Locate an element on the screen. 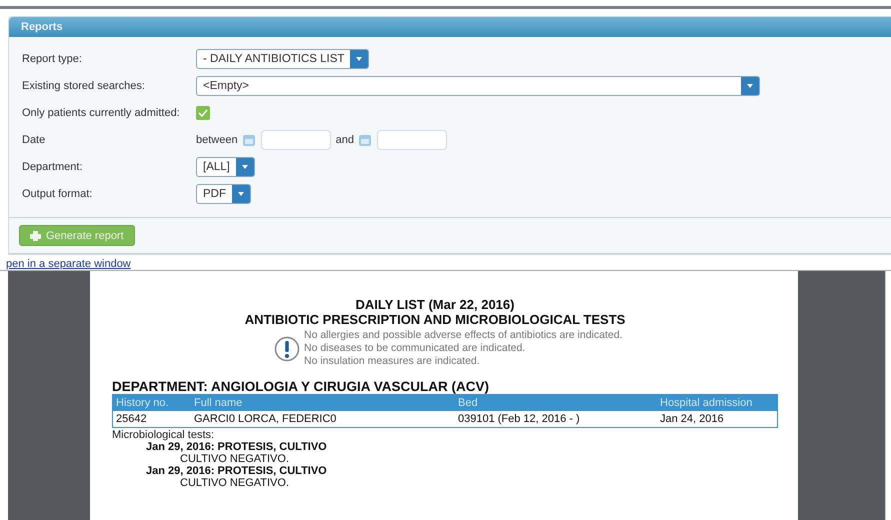 This screenshot has height=520, width=891. table-cell: Jan 24, 2016 is located at coordinates (717, 419).